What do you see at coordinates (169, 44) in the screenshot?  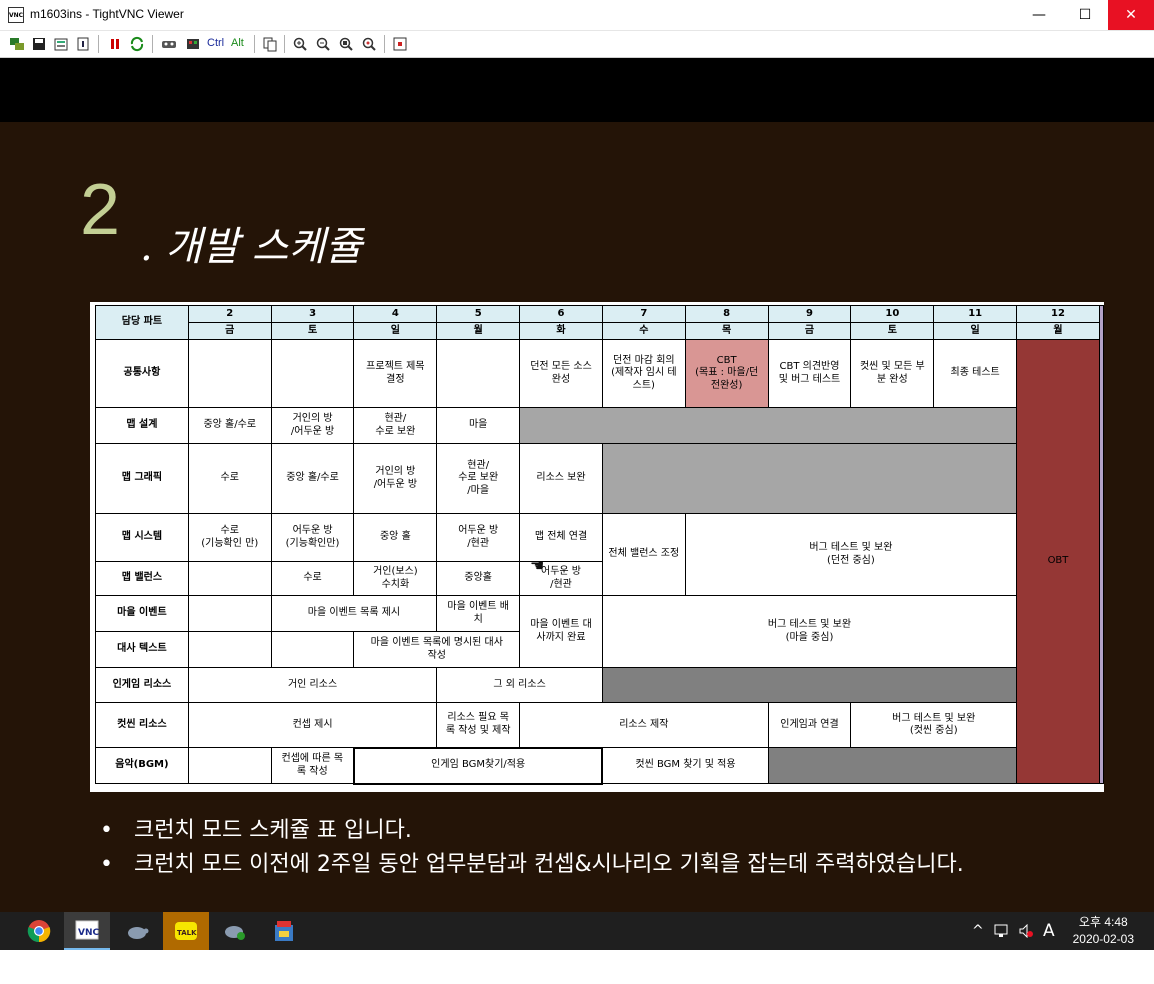 I see `ctrl-alt-del-icon` at bounding box center [169, 44].